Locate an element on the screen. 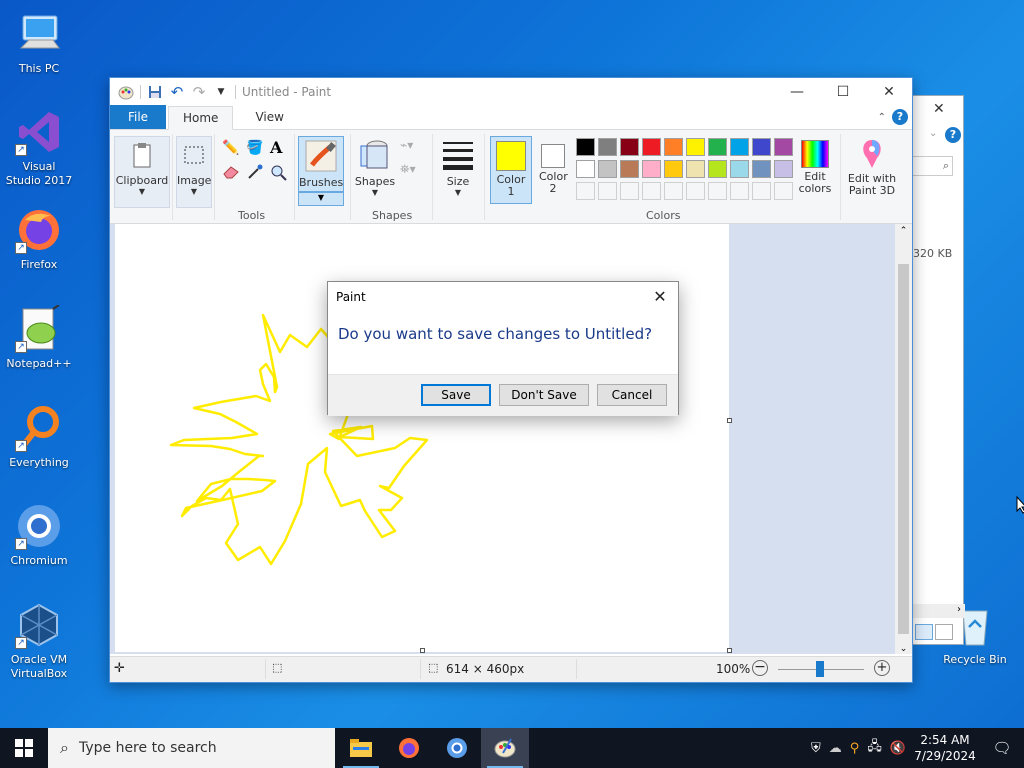 The height and width of the screenshot is (768, 1024). brushes-button: Brushes is located at coordinates (321, 164).